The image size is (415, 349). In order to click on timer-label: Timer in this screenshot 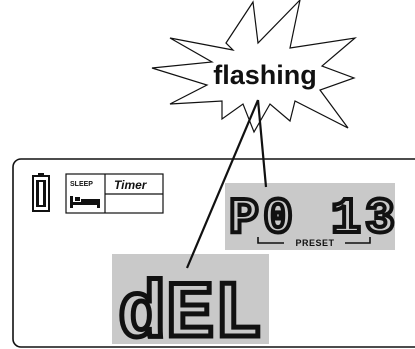, I will do `click(131, 185)`.